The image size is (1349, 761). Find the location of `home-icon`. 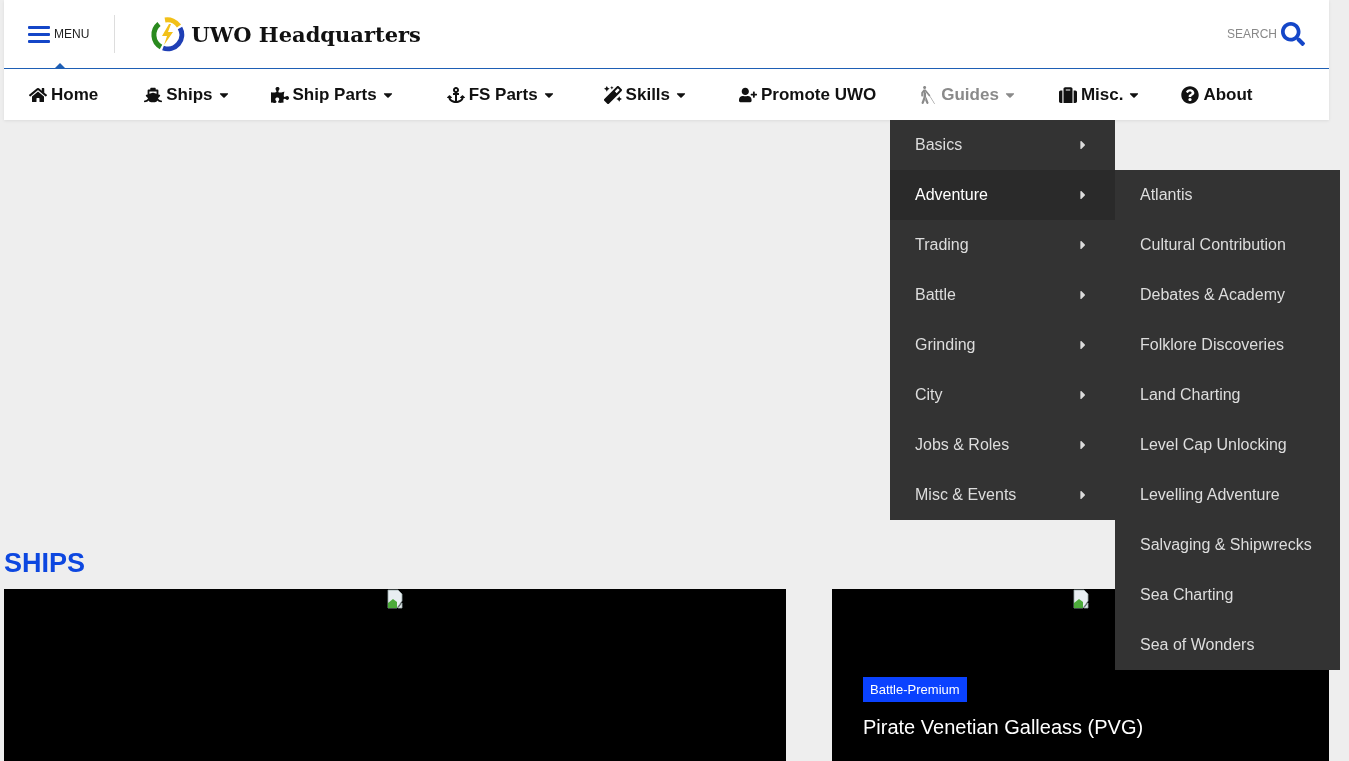

home-icon is located at coordinates (38, 94).